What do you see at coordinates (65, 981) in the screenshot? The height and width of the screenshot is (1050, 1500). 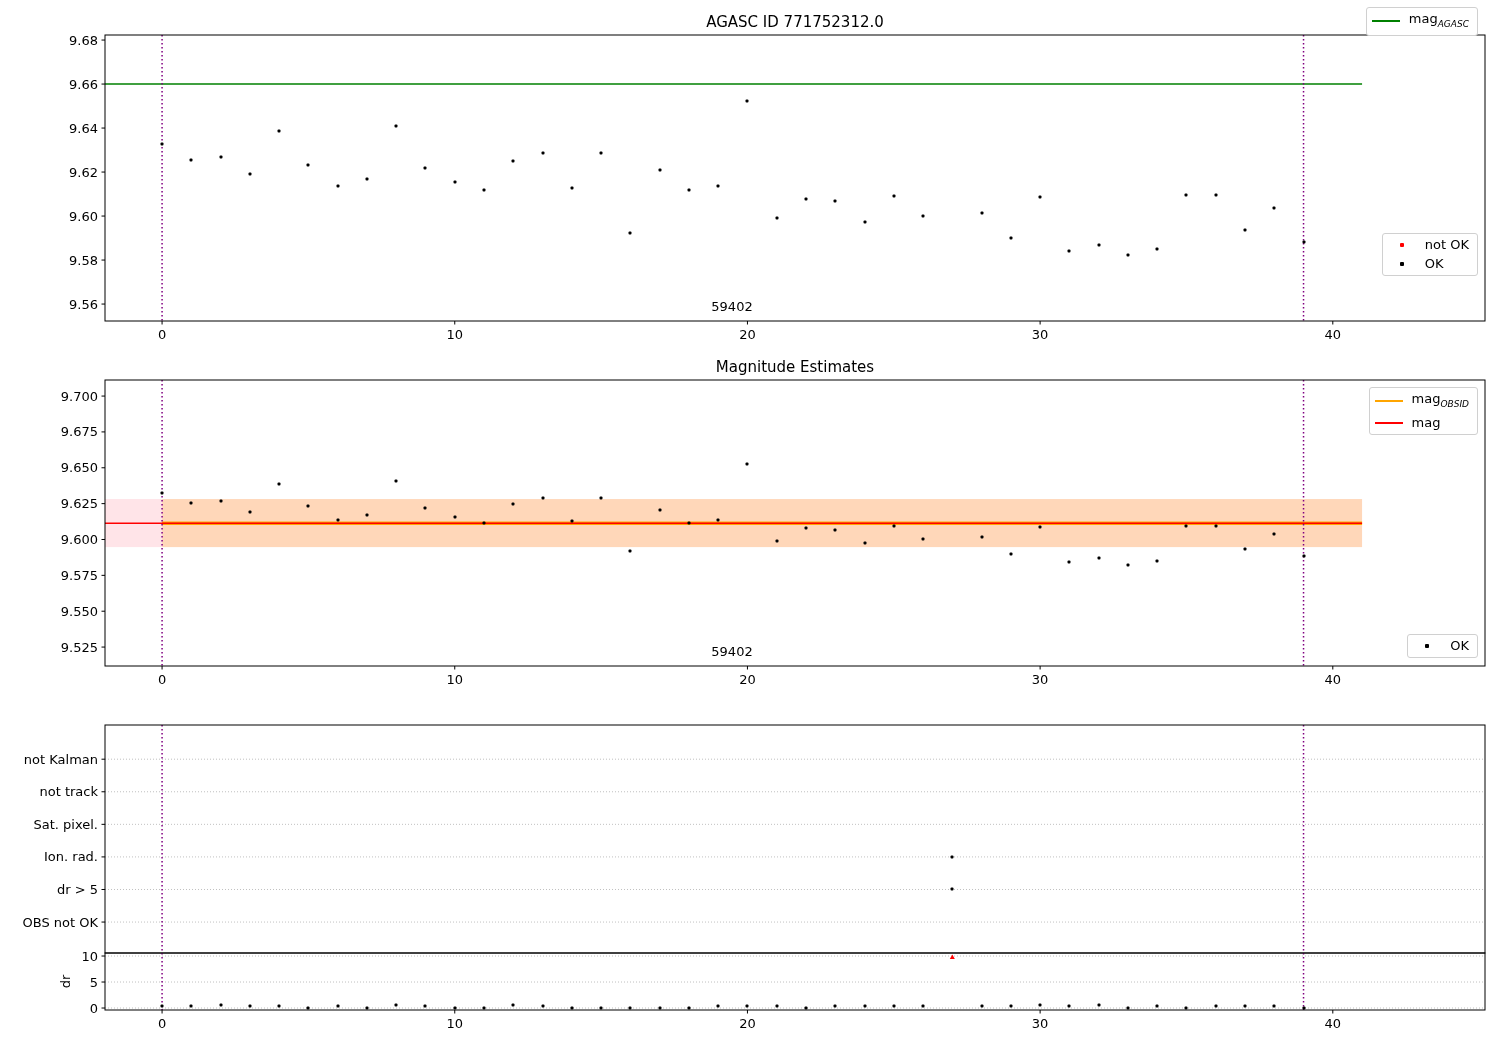 I see `axis-label: dr` at bounding box center [65, 981].